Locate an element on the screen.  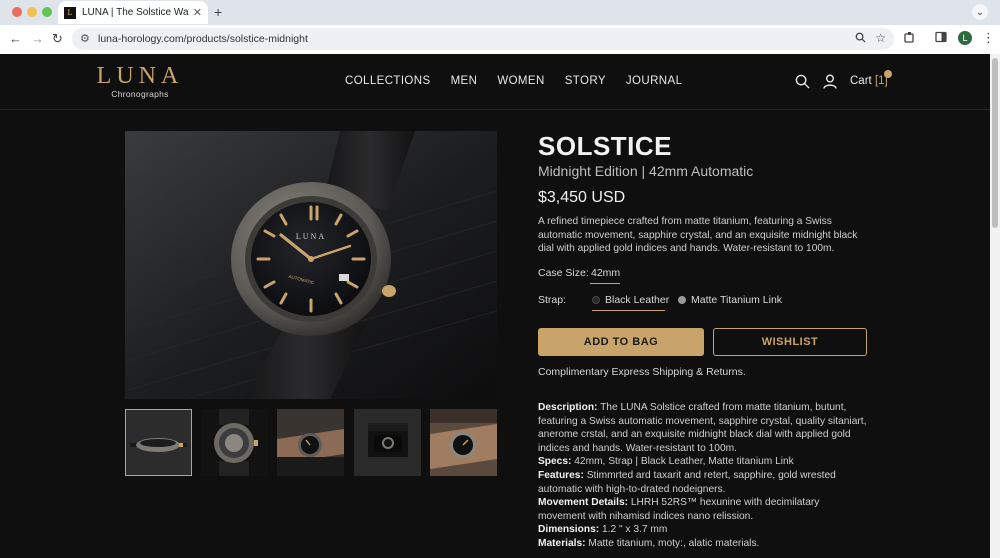
brand-logo: LUNA Chronographs is located at coordinates (140, 81).